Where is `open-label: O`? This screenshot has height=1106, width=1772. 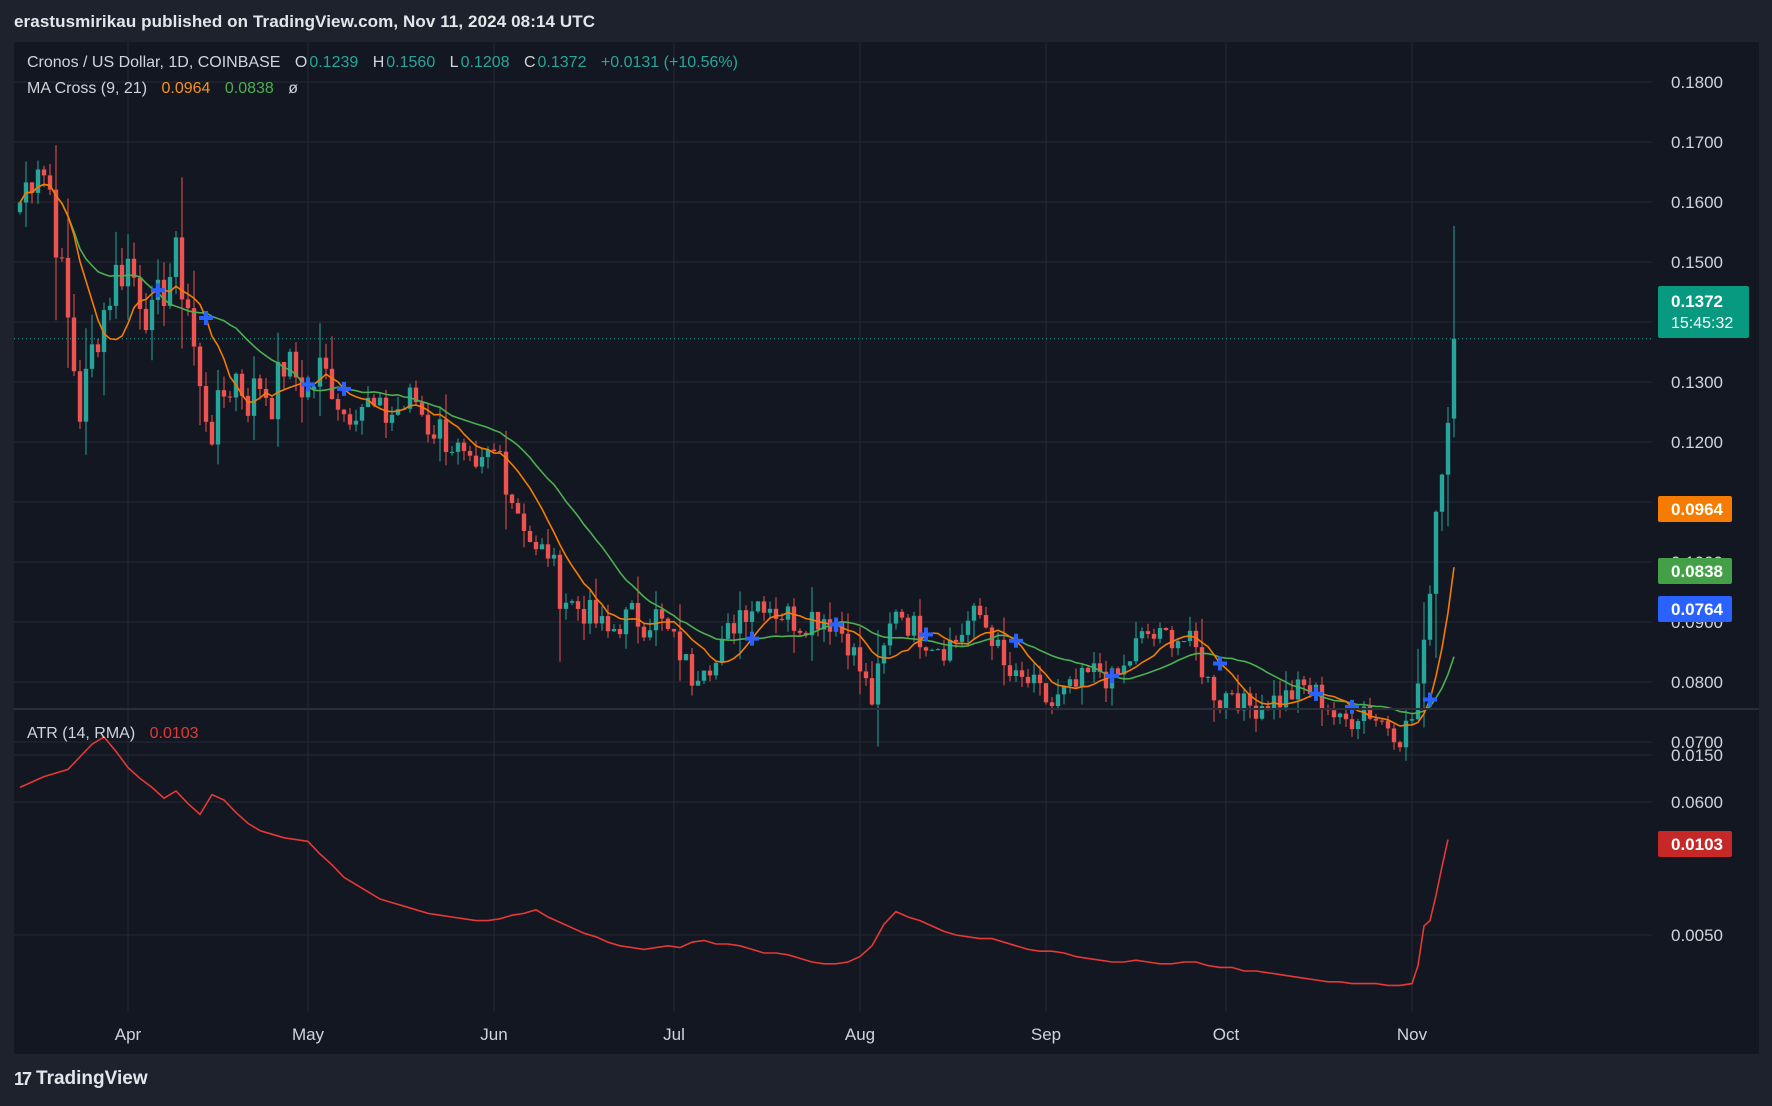 open-label: O is located at coordinates (301, 62).